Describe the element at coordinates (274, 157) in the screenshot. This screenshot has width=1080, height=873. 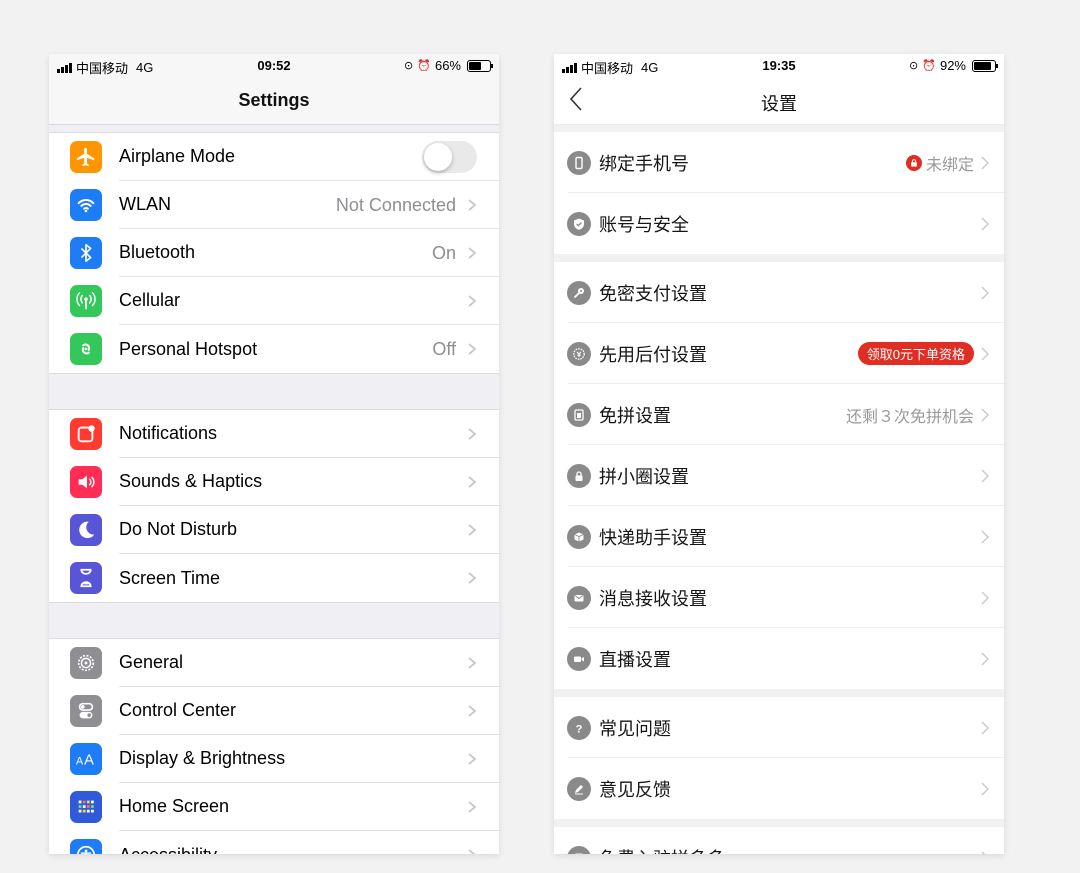
I see `settings-row-airplane-mode: Airplane Mode` at that location.